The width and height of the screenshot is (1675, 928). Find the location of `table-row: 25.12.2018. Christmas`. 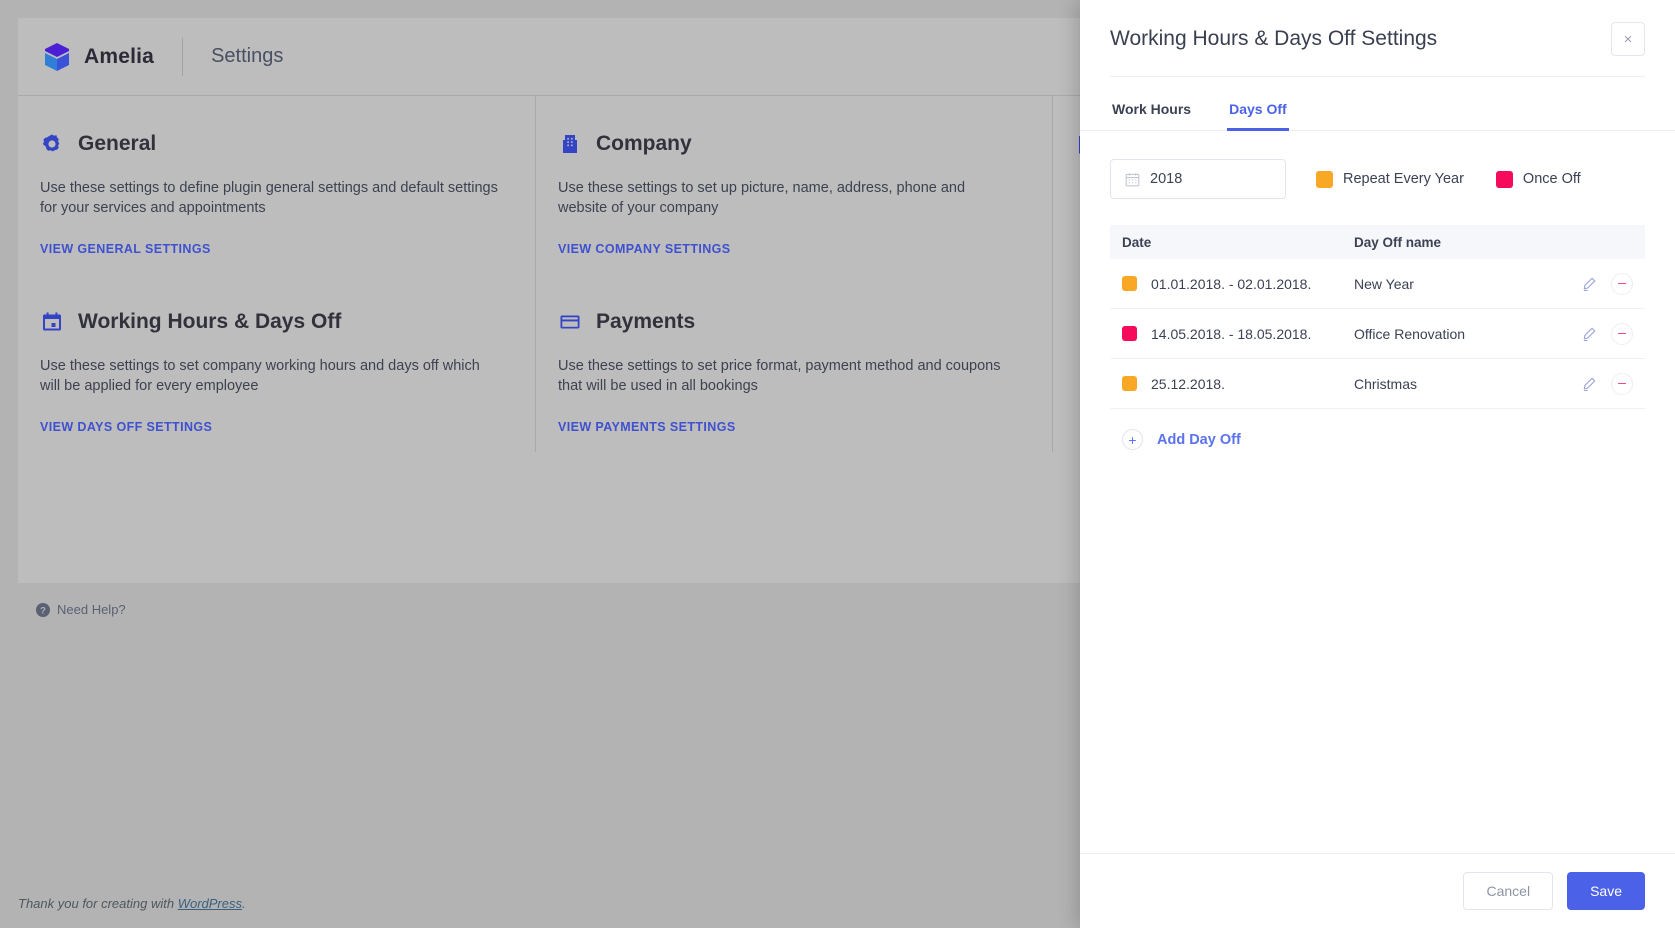

table-row: 25.12.2018. Christmas is located at coordinates (1377, 384).